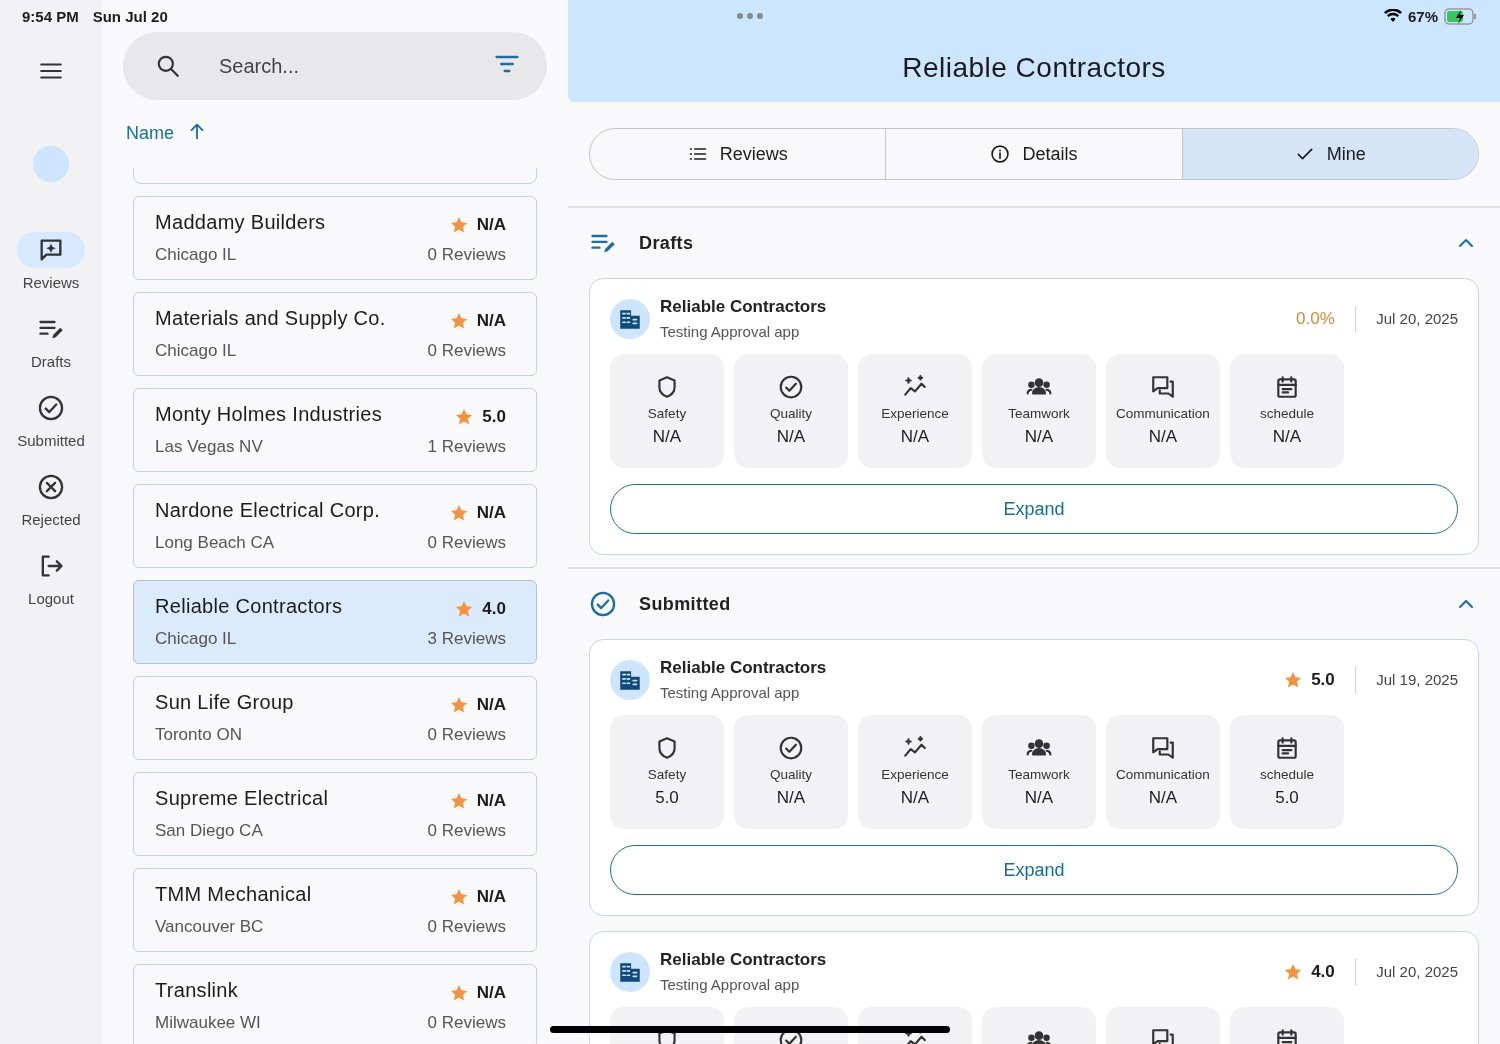  I want to click on score-value: 4.0, so click(1323, 971).